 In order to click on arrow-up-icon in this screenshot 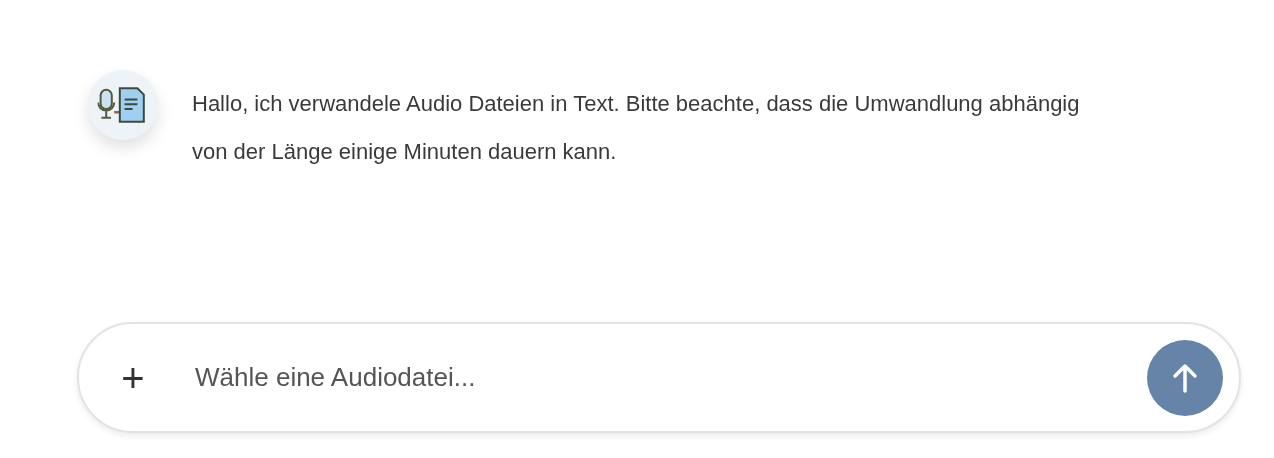, I will do `click(1185, 377)`.